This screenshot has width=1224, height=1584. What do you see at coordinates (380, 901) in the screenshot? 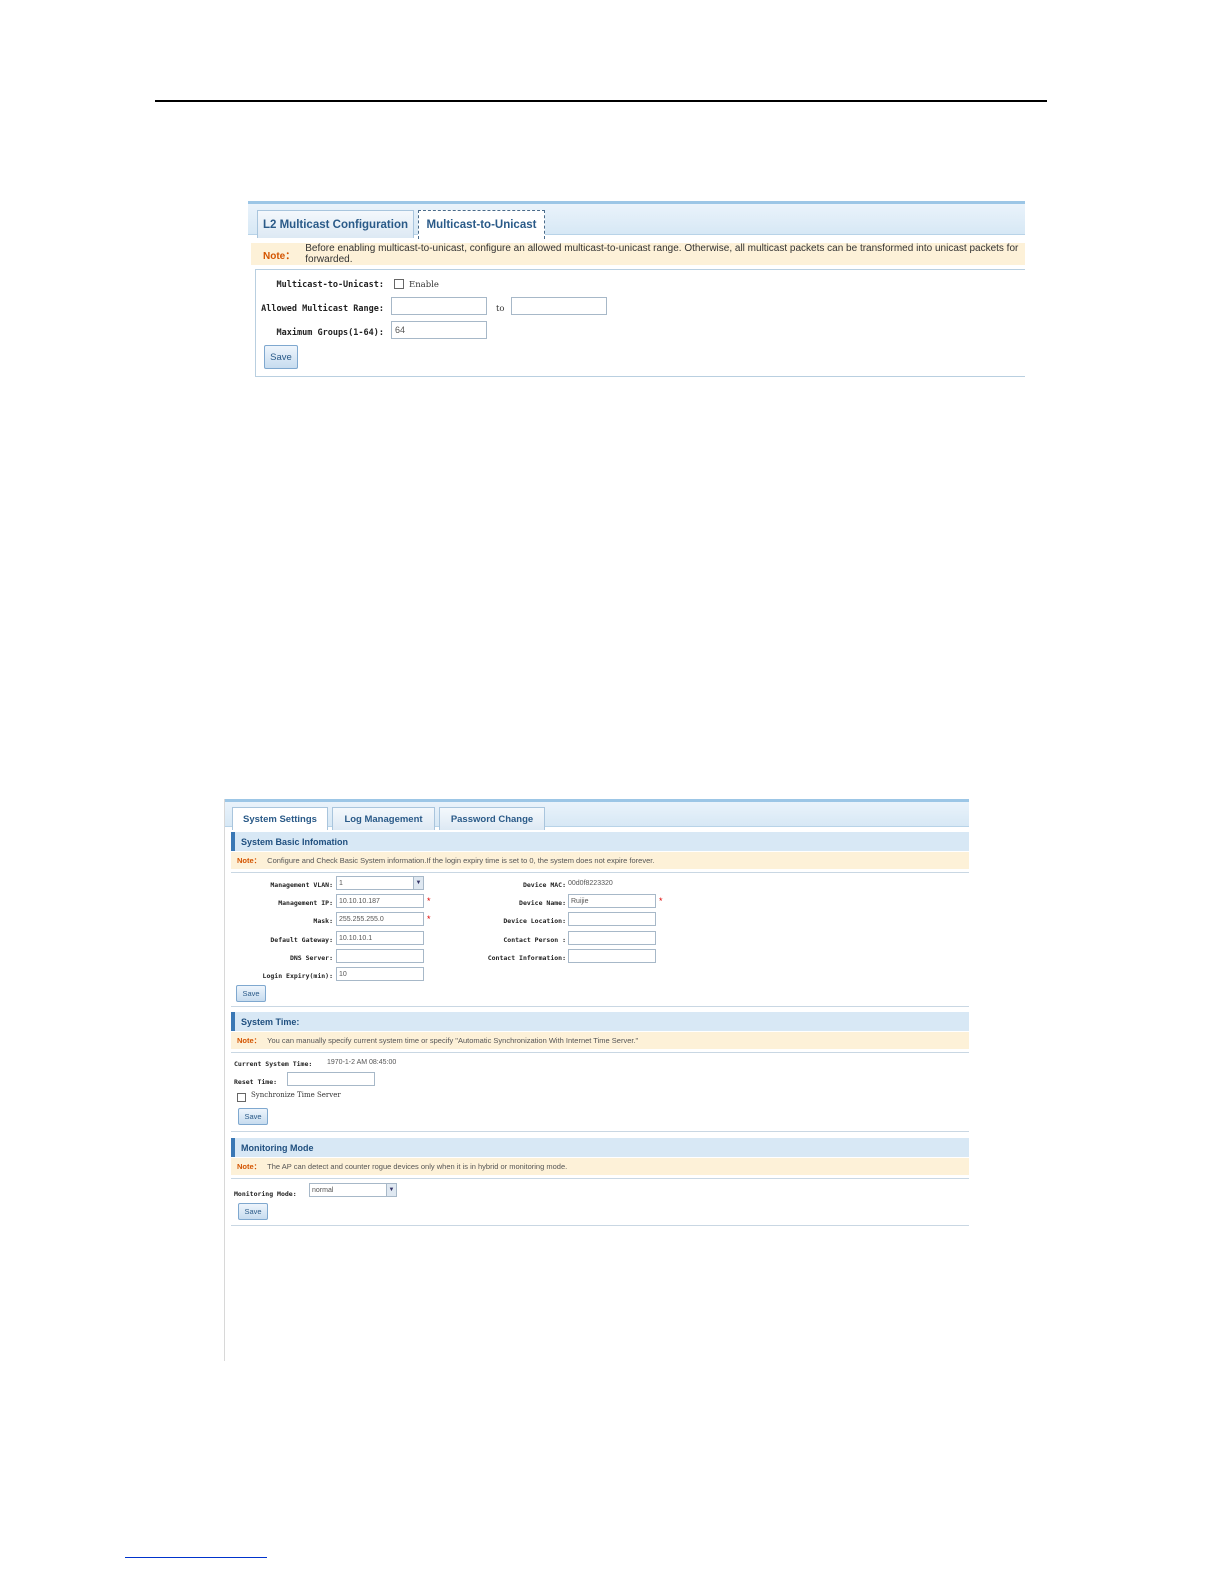
I see `mgmt-ip-input: 10.10.10.187` at bounding box center [380, 901].